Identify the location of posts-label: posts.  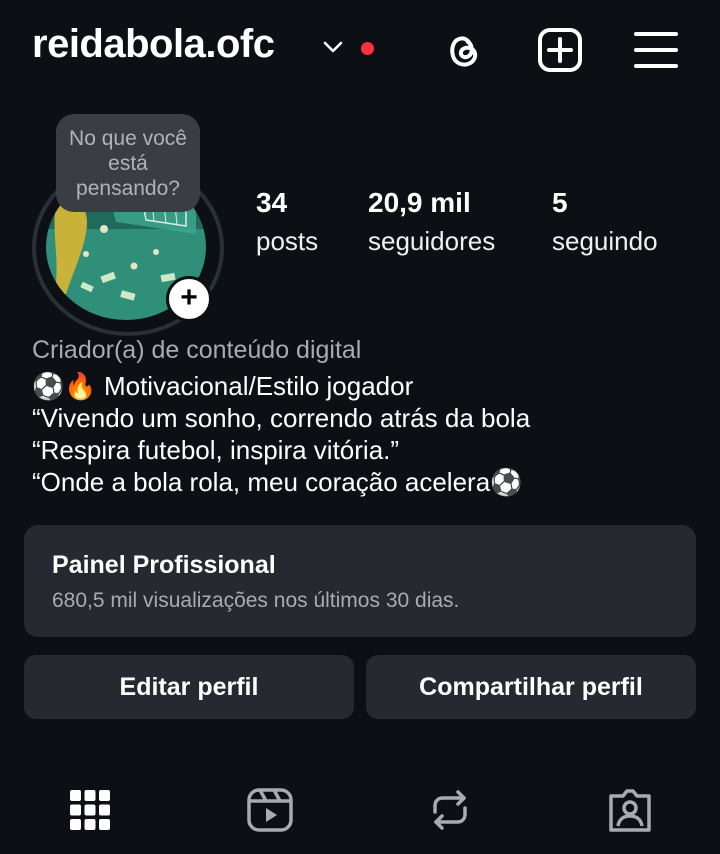
(287, 241).